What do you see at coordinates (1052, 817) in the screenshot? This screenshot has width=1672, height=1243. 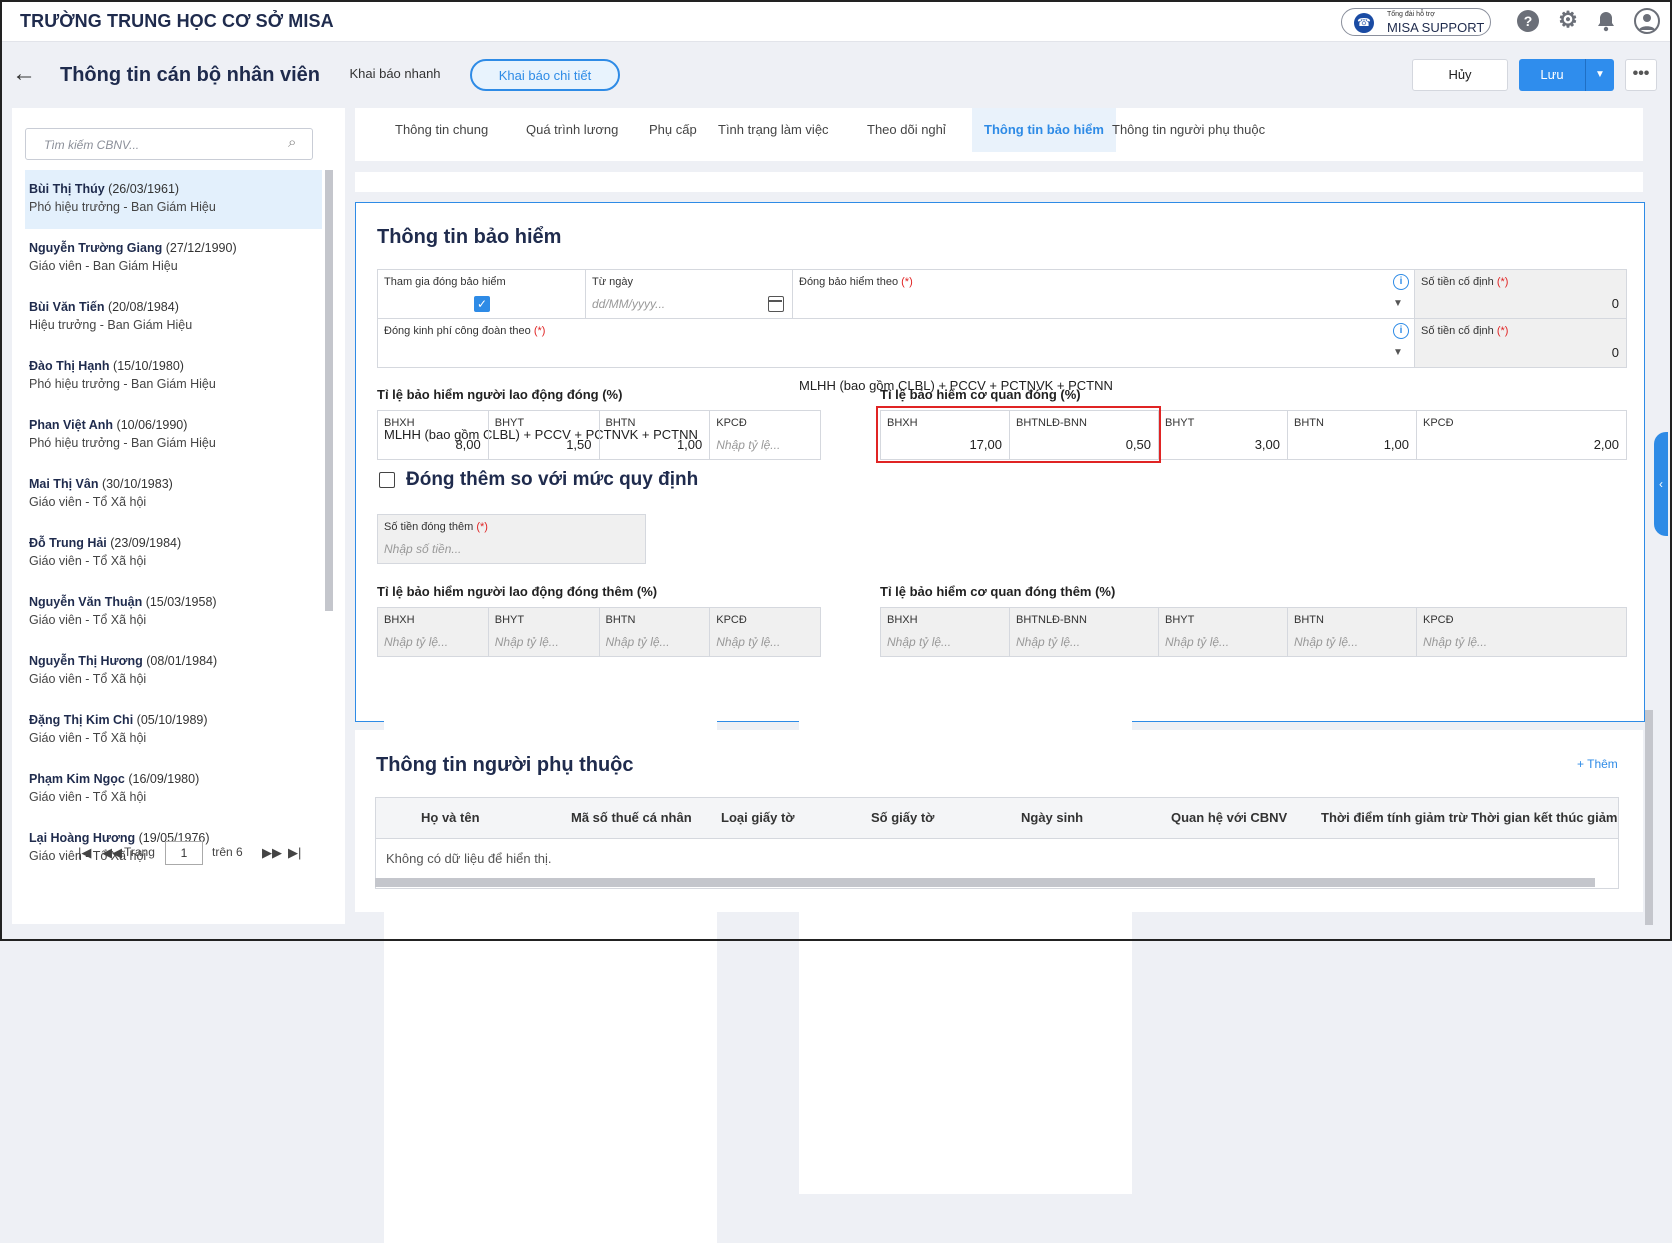 I see `column-header: Ngày sinh` at bounding box center [1052, 817].